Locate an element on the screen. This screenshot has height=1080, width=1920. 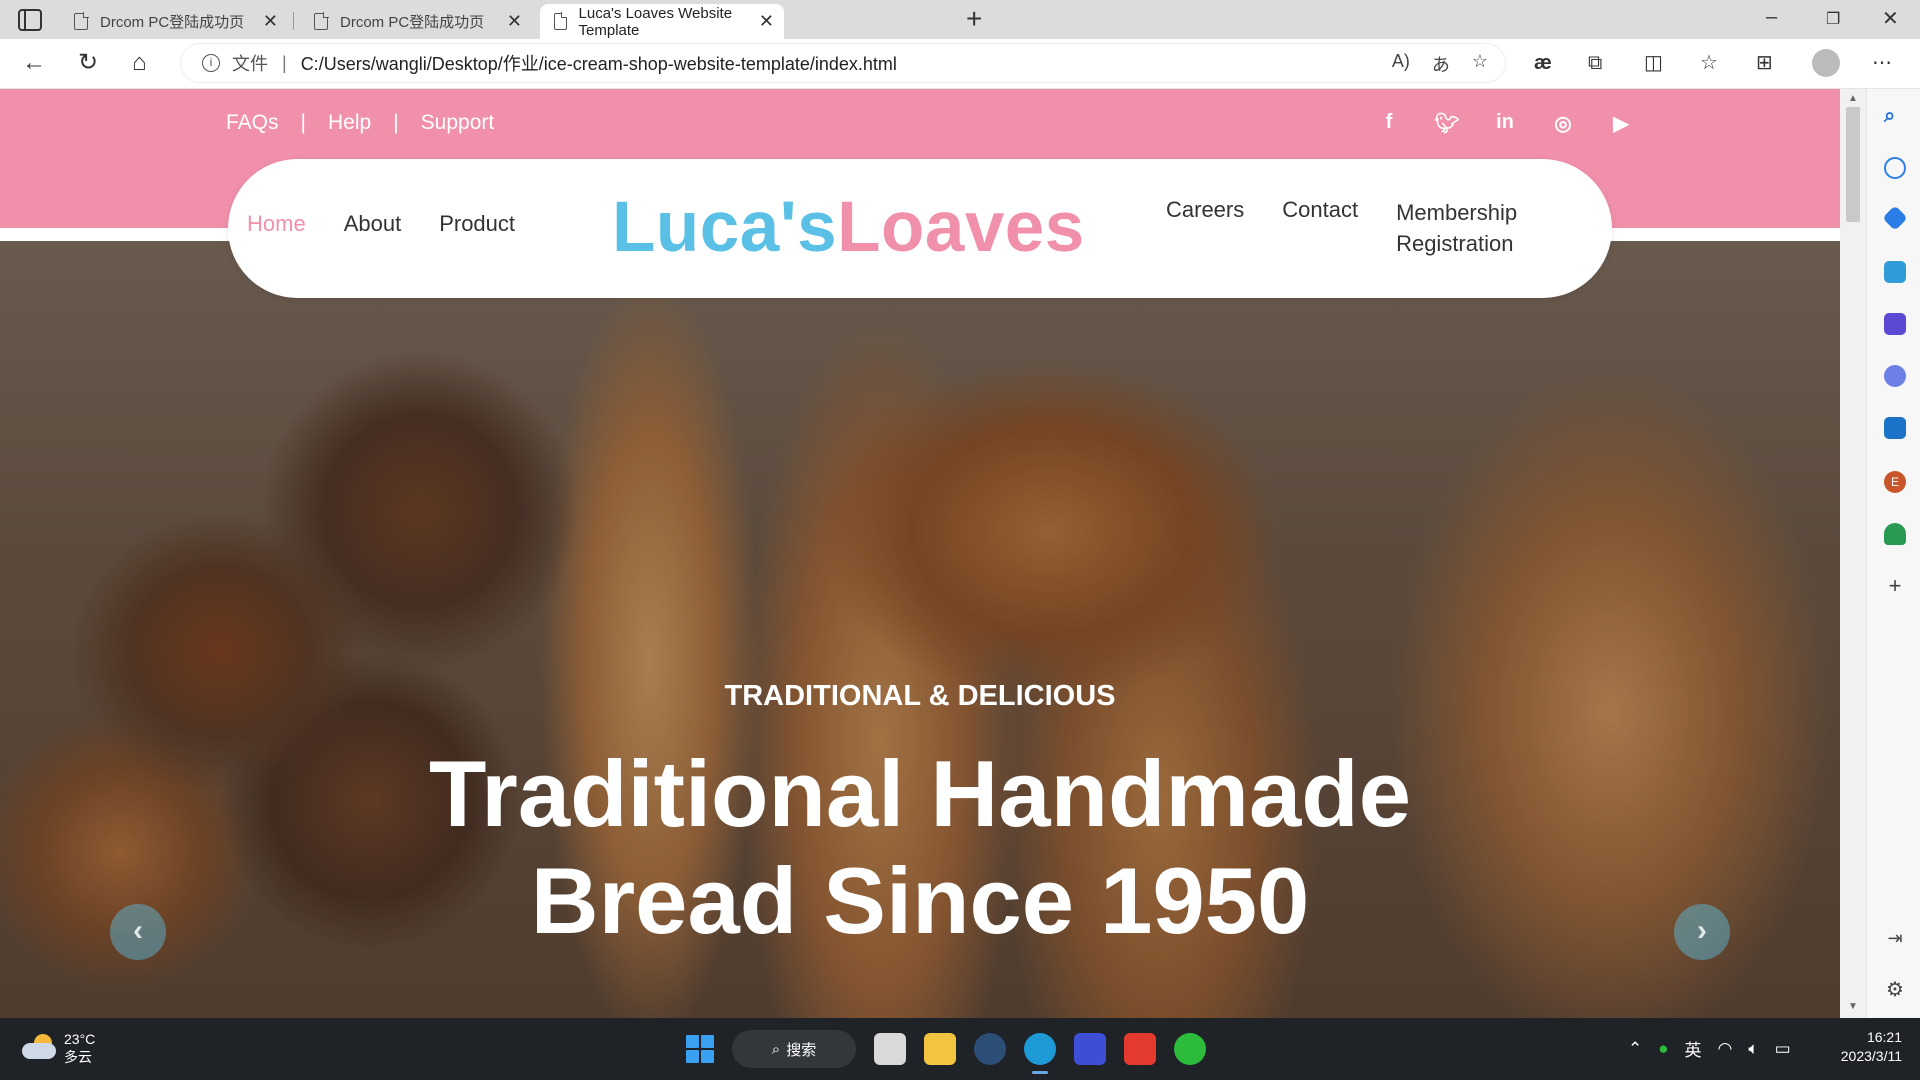
wps-icon is located at coordinates (1140, 1049).